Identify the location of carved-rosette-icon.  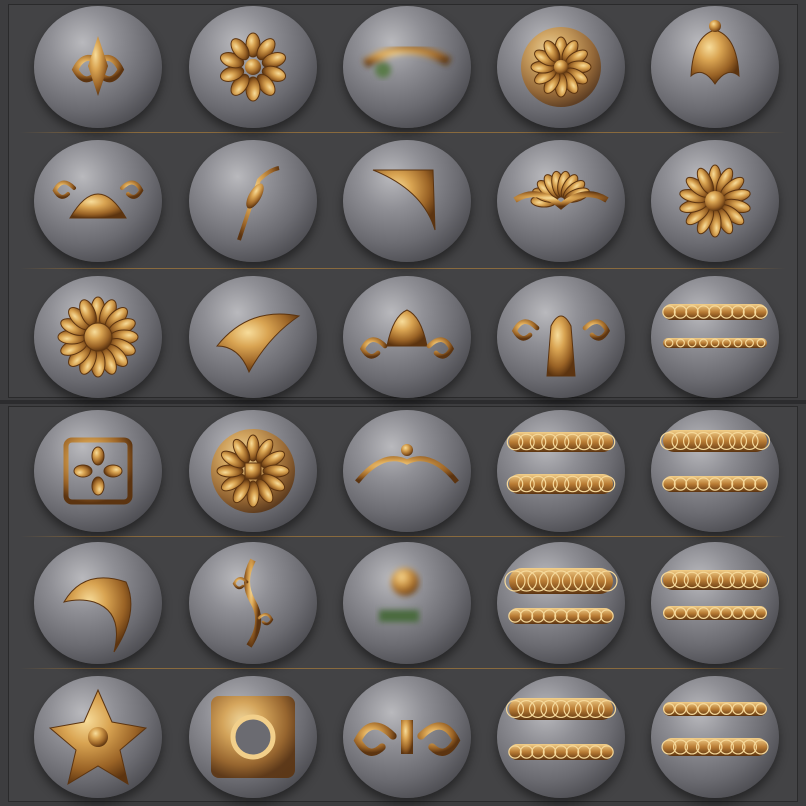
(253, 67).